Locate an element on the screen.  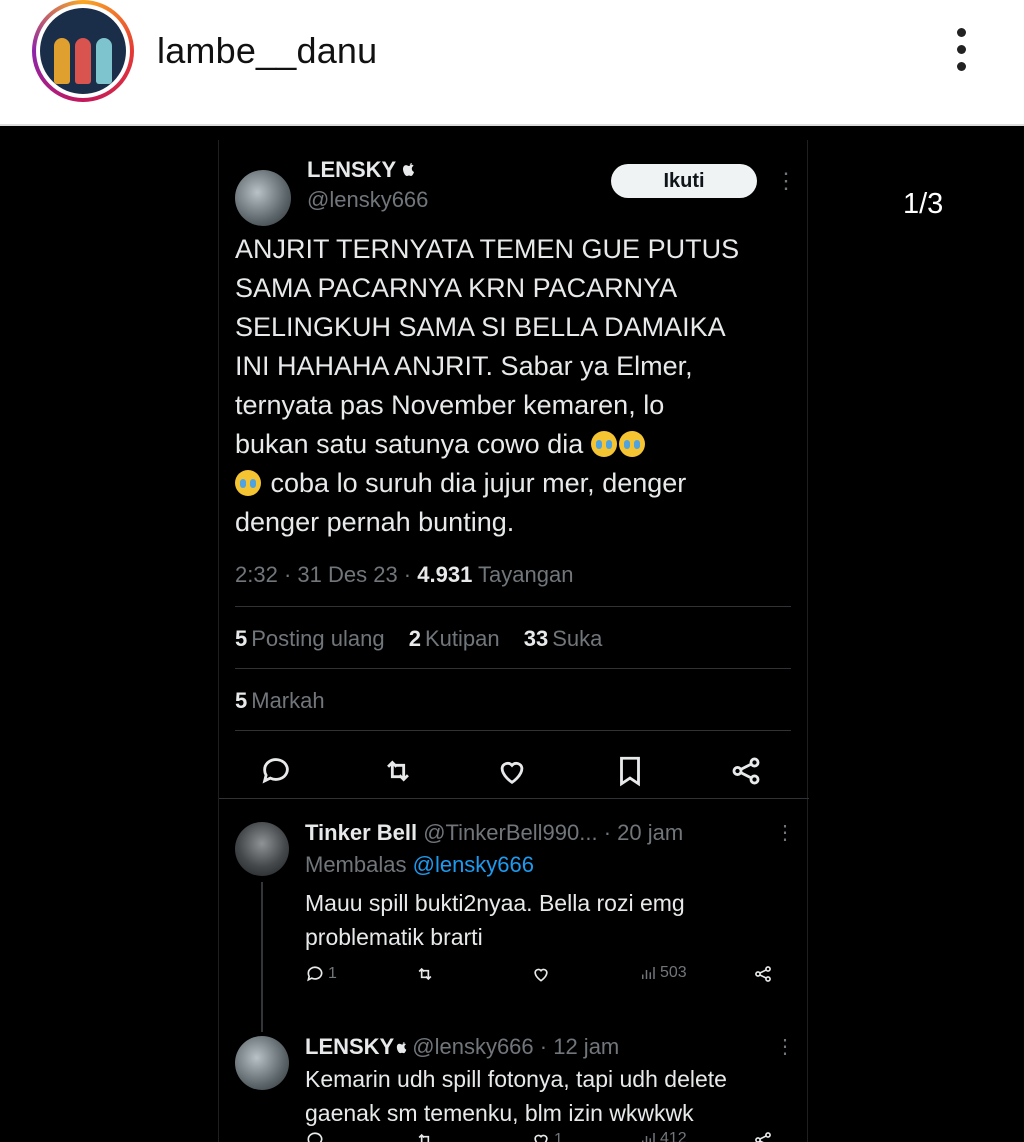
reply-icon: 1 is located at coordinates (321, 974).